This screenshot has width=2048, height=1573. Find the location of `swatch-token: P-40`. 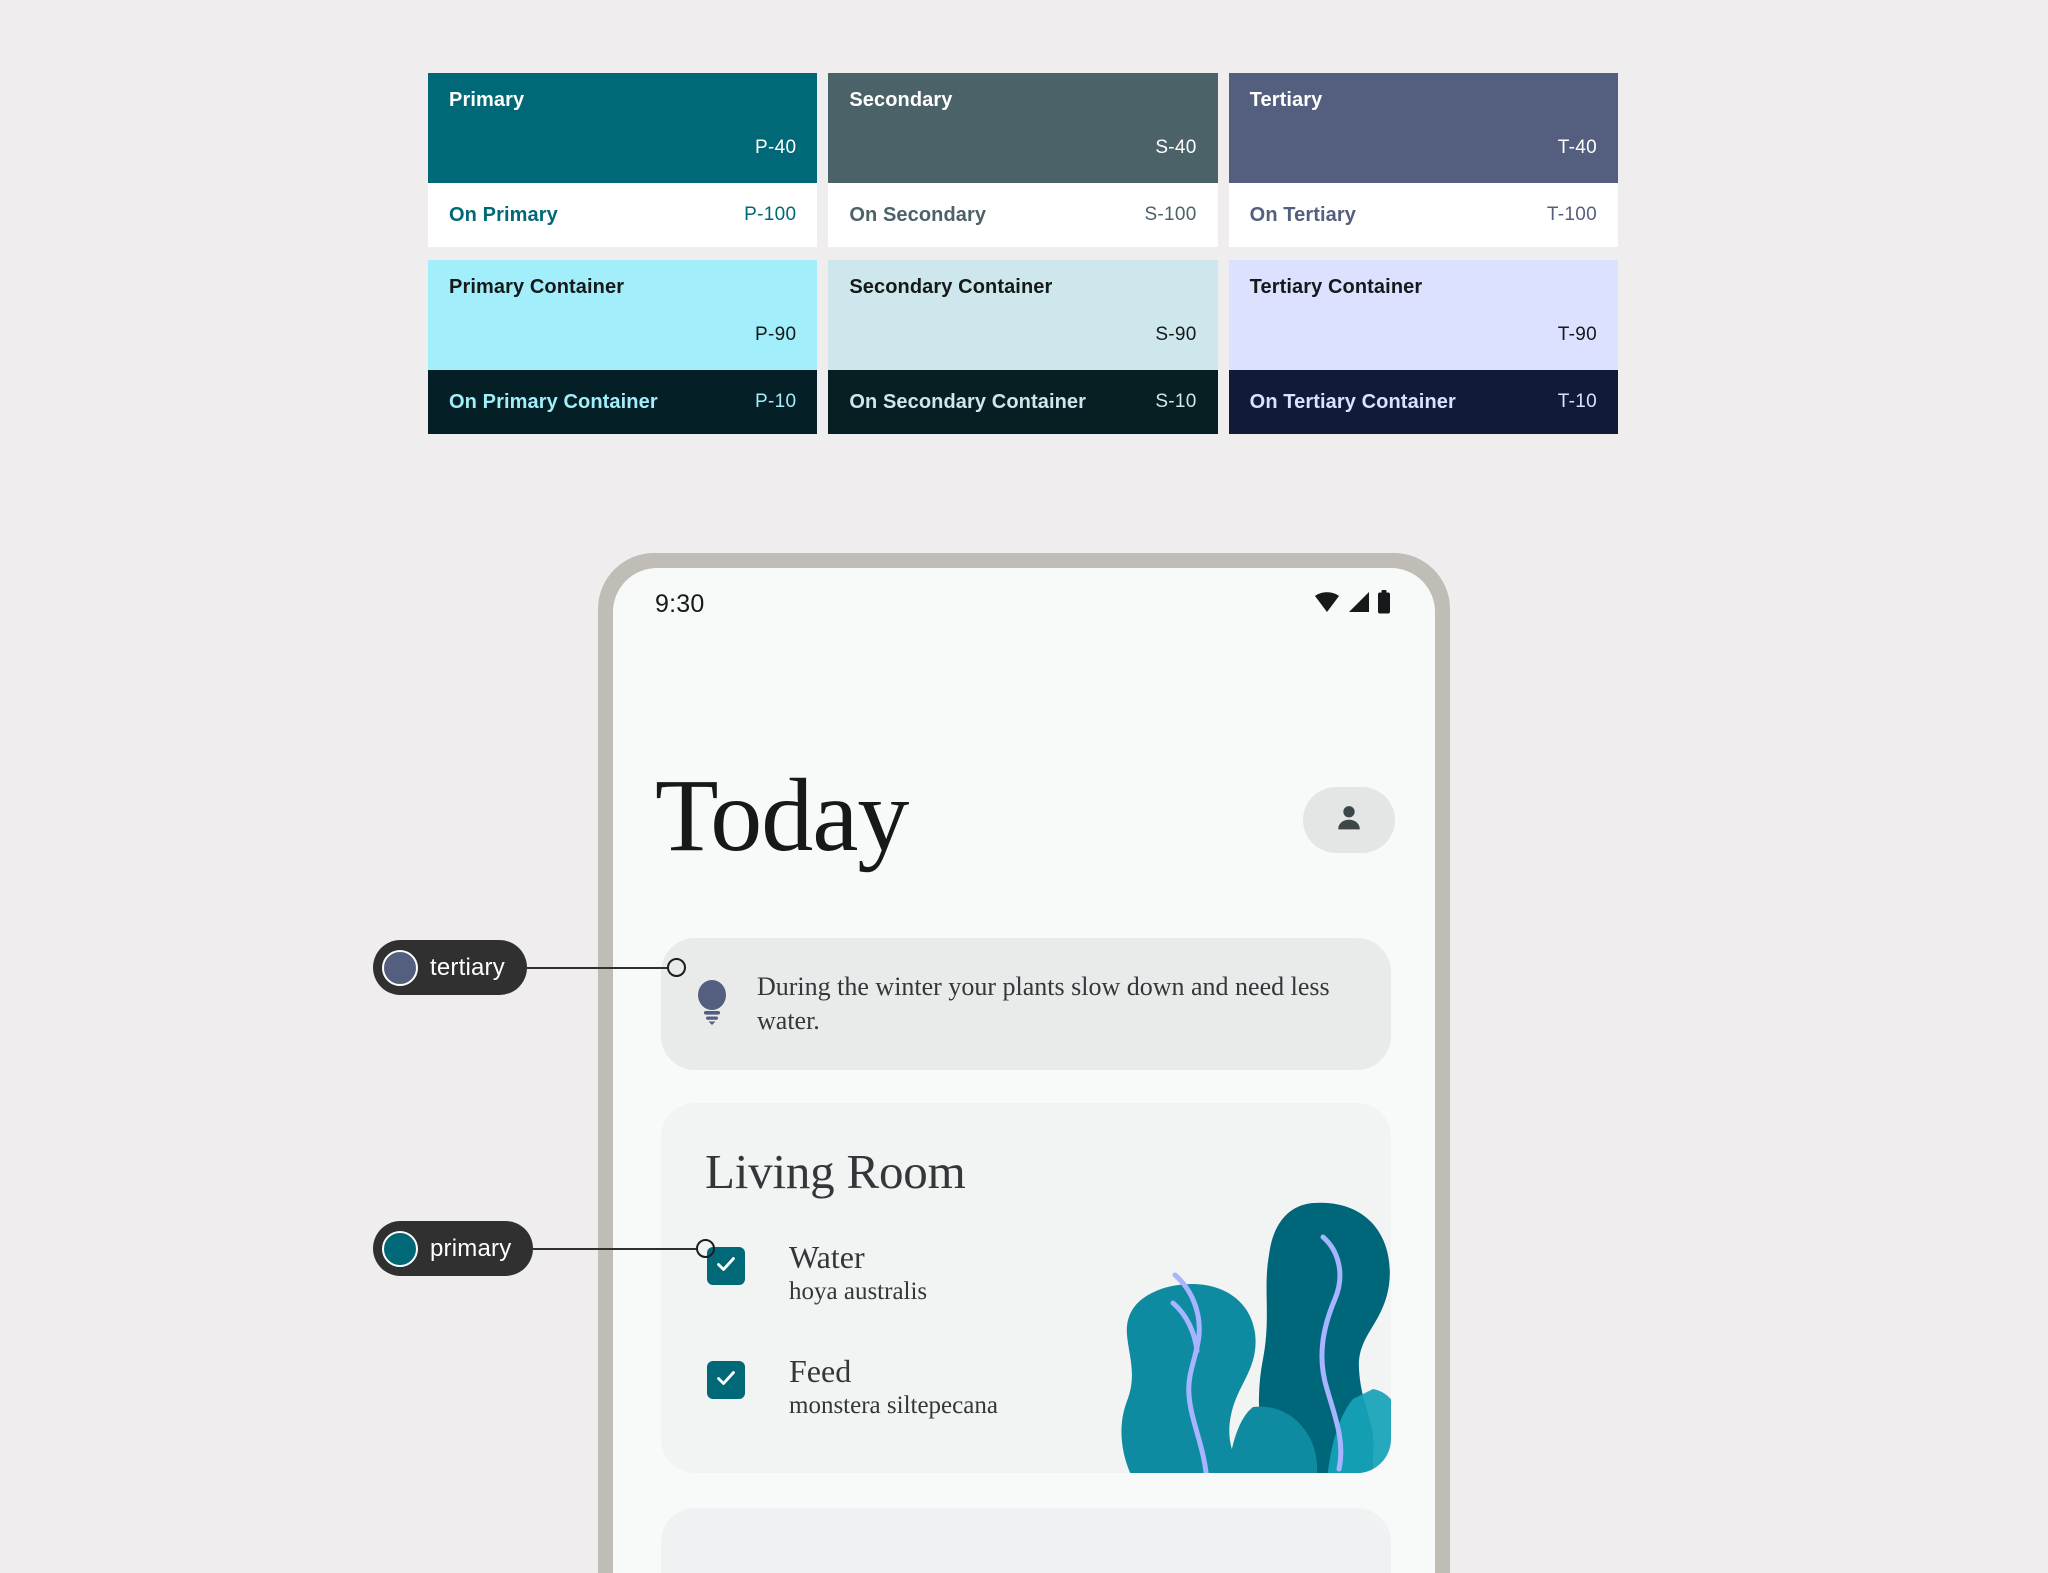

swatch-token: P-40 is located at coordinates (775, 147).